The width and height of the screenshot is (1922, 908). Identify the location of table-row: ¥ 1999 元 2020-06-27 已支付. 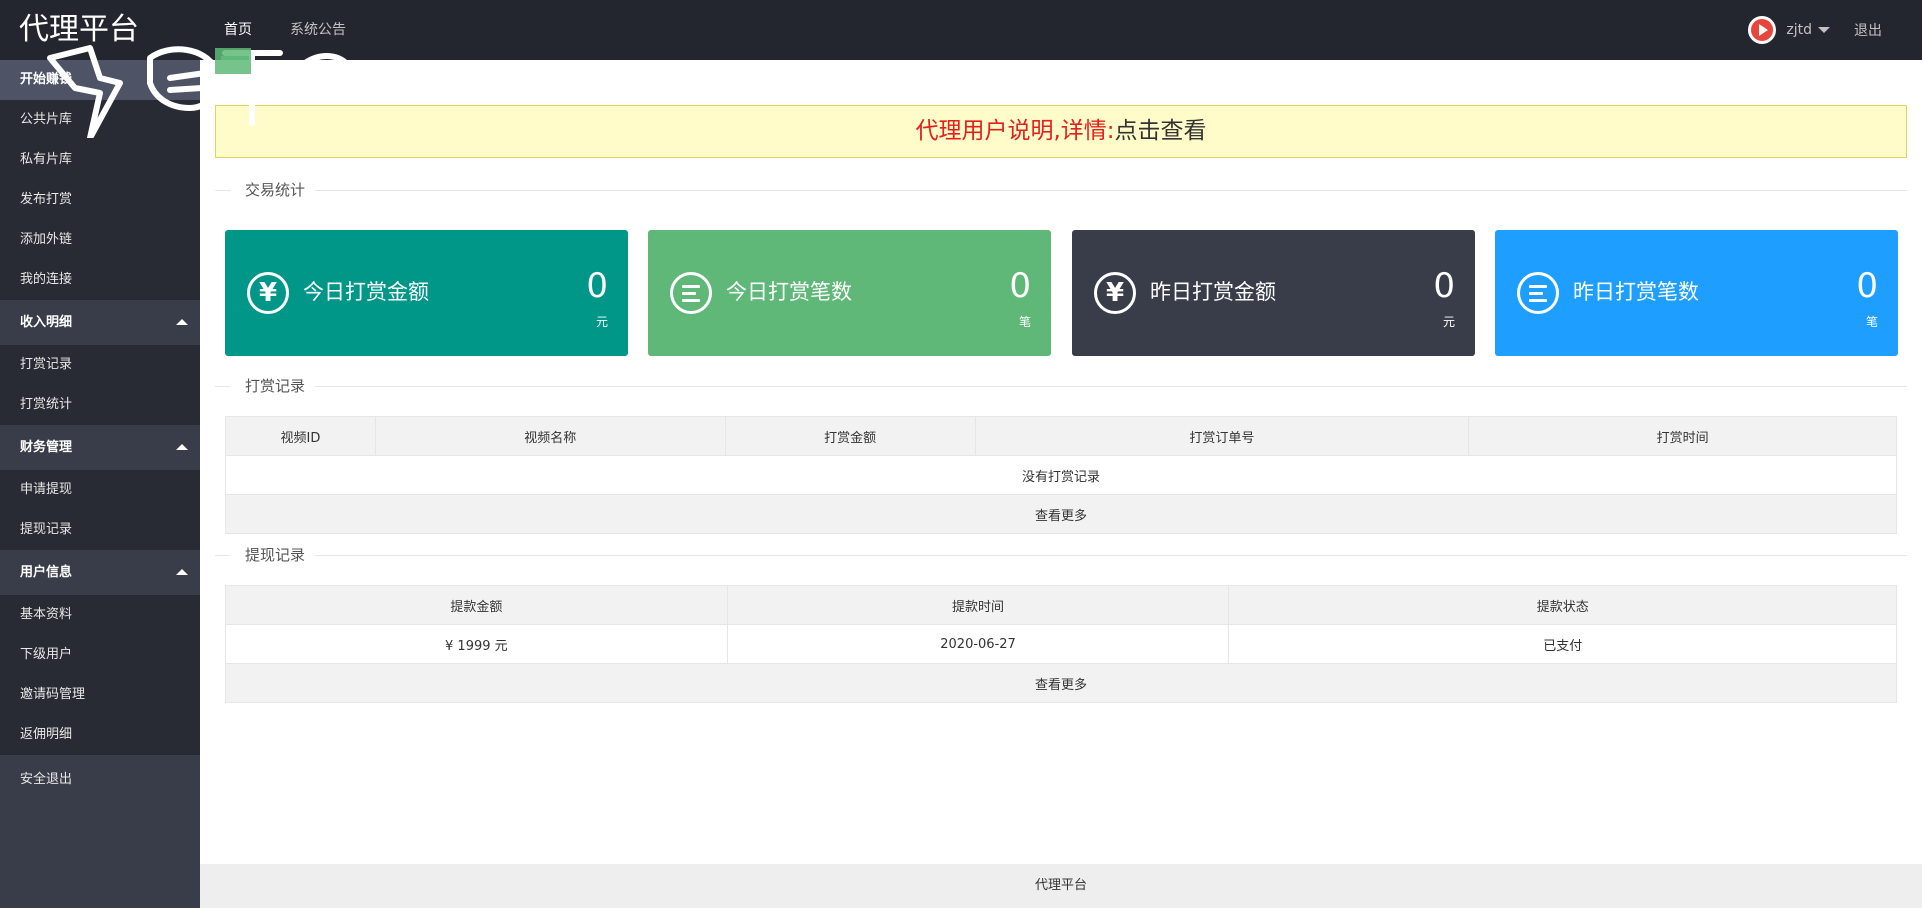
(1061, 644).